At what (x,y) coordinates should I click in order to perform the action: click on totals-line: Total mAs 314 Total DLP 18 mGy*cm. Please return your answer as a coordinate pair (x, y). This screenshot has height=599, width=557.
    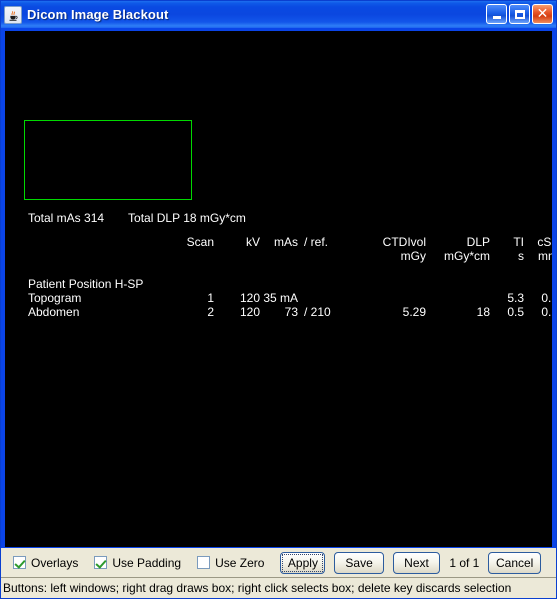
    Looking at the image, I should click on (137, 218).